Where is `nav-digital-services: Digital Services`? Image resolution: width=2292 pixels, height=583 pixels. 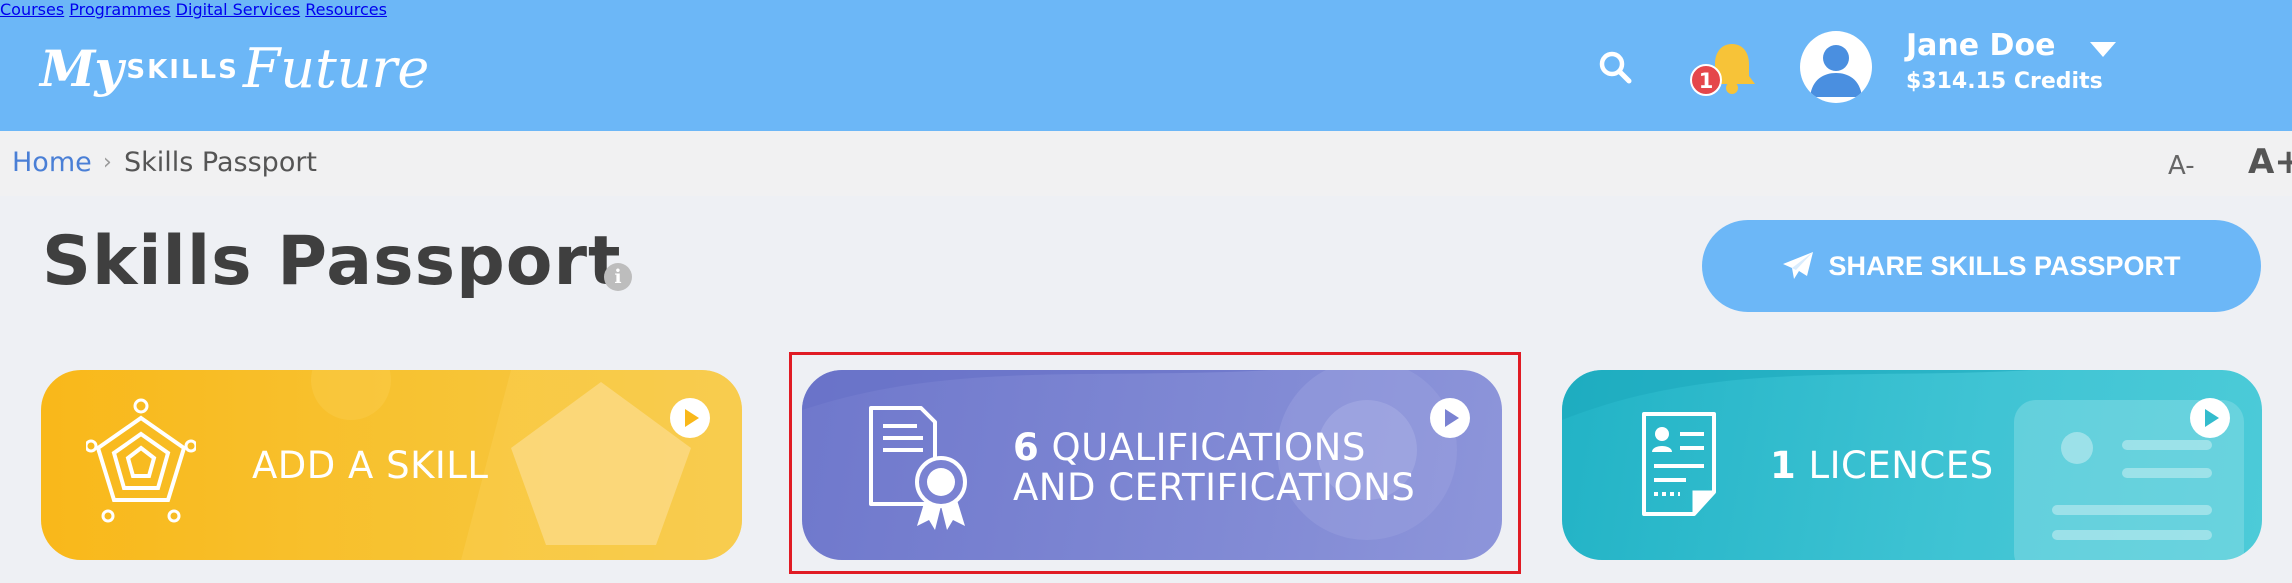 nav-digital-services: Digital Services is located at coordinates (238, 9).